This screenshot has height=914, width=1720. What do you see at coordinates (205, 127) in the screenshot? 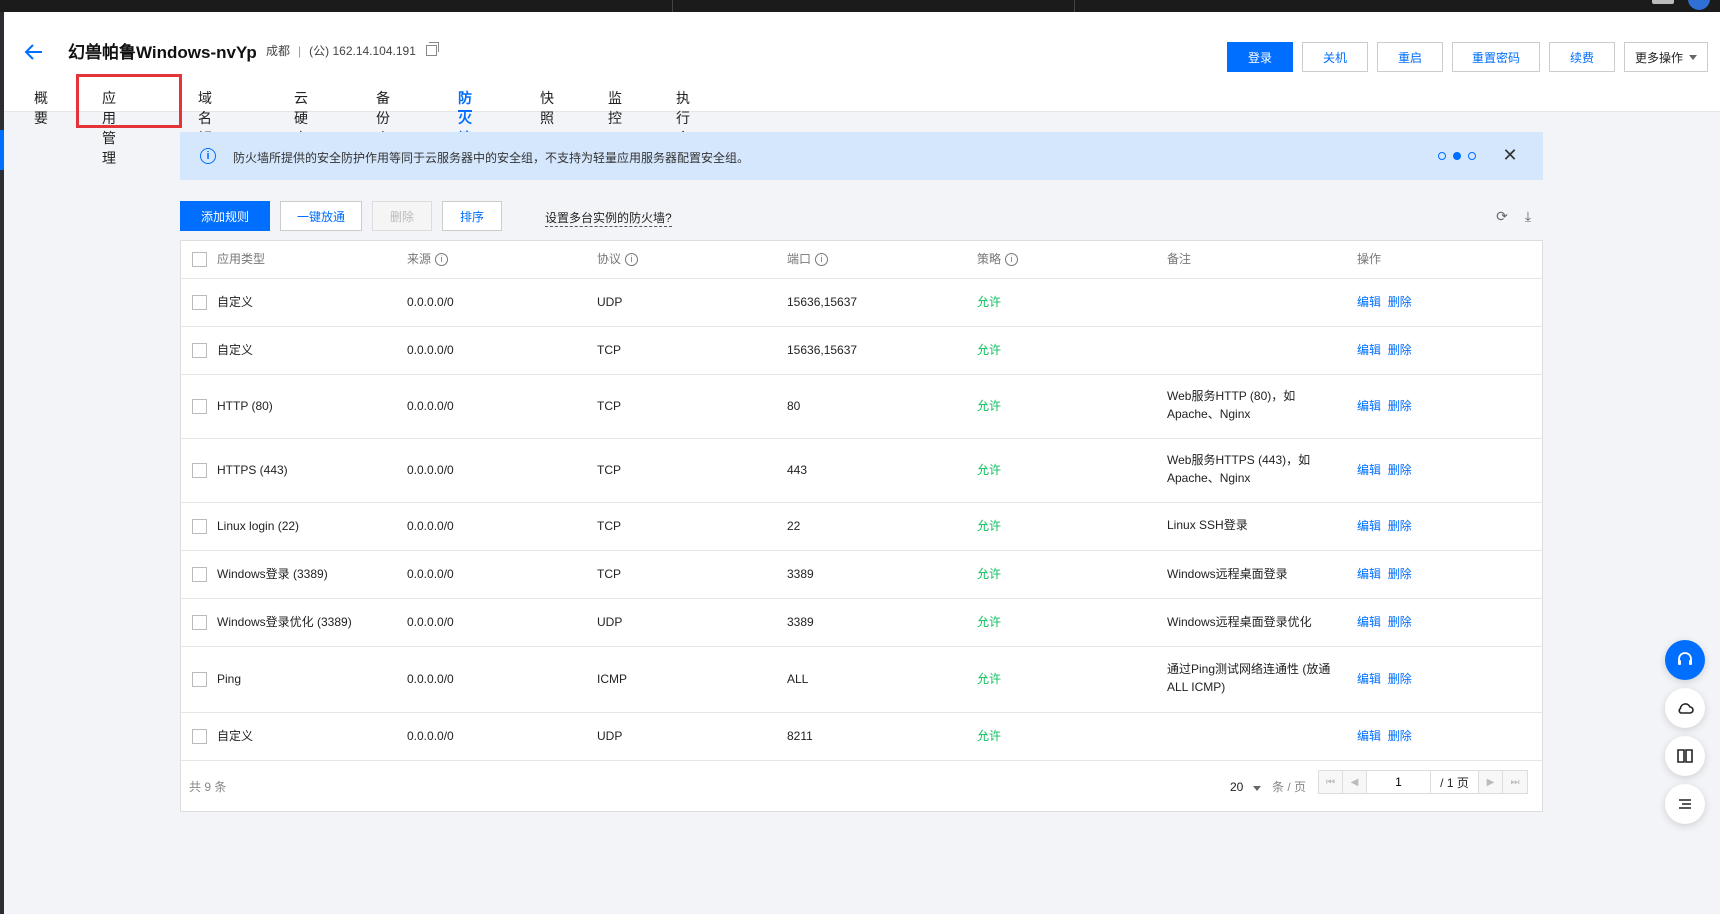
I see `tab-domain-resolution: 域名解析` at bounding box center [205, 127].